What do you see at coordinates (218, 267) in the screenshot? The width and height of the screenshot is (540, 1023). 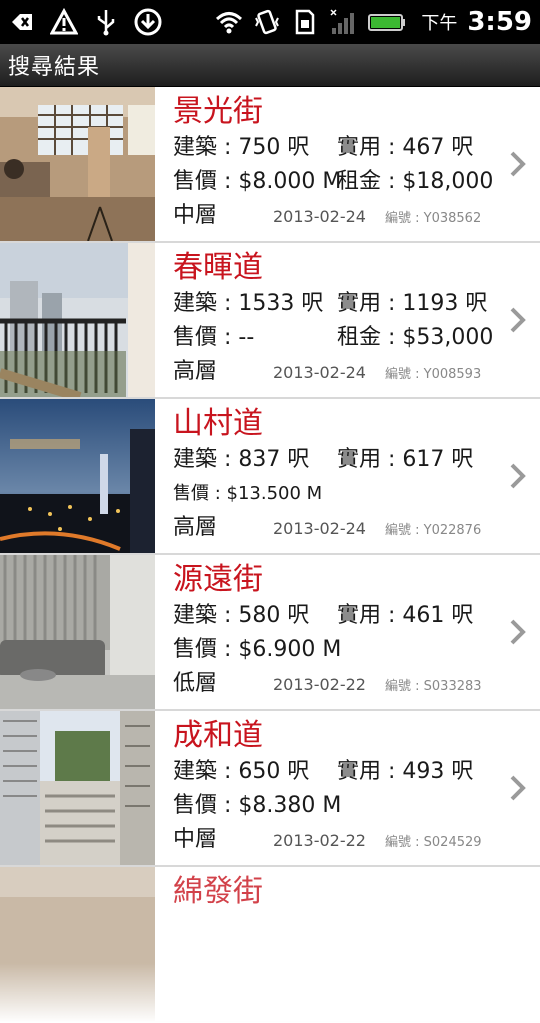 I see `listing-street: 春暉道` at bounding box center [218, 267].